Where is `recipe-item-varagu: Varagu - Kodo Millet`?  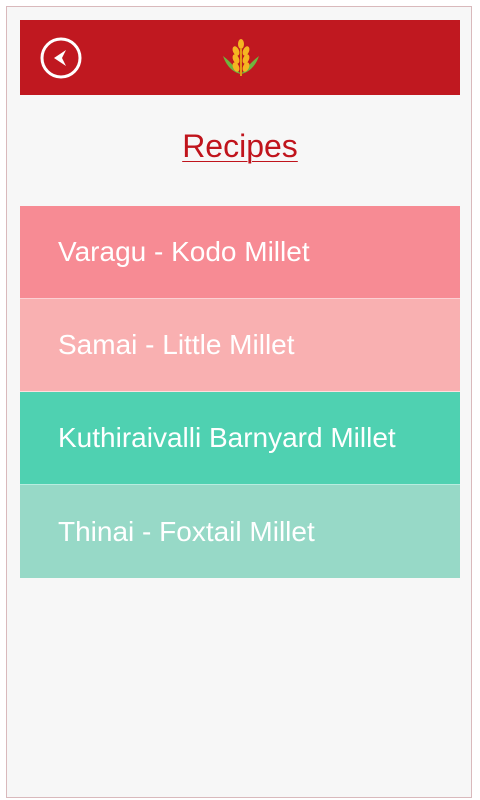
recipe-item-varagu: Varagu - Kodo Millet is located at coordinates (240, 252).